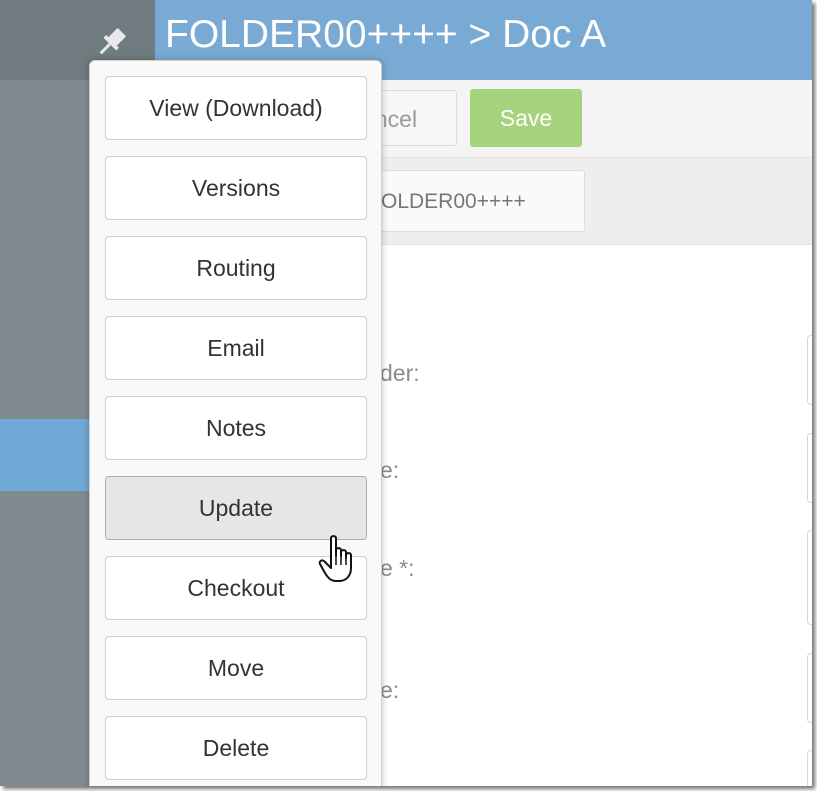 The width and height of the screenshot is (817, 791). What do you see at coordinates (809, 688) in the screenshot?
I see `type-field` at bounding box center [809, 688].